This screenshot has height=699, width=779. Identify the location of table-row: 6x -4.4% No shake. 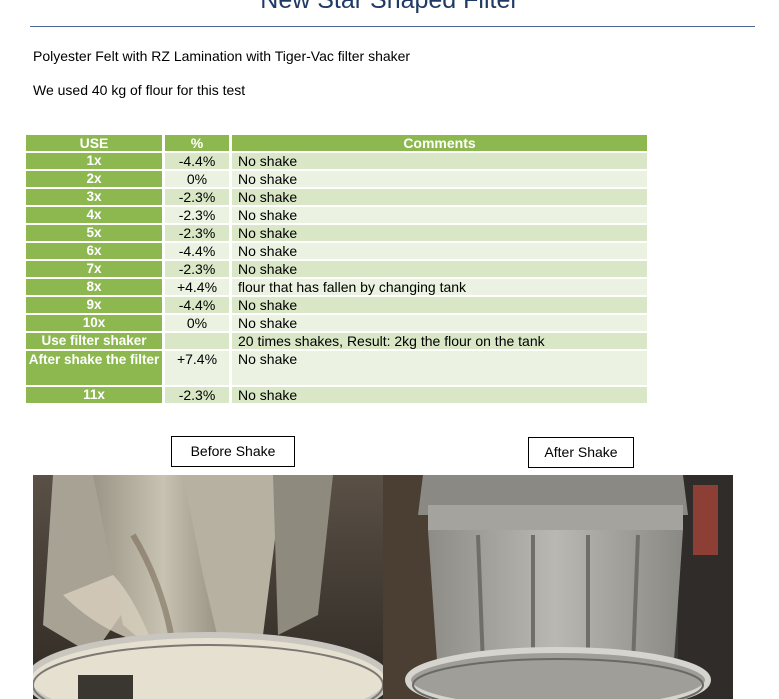
(336, 251).